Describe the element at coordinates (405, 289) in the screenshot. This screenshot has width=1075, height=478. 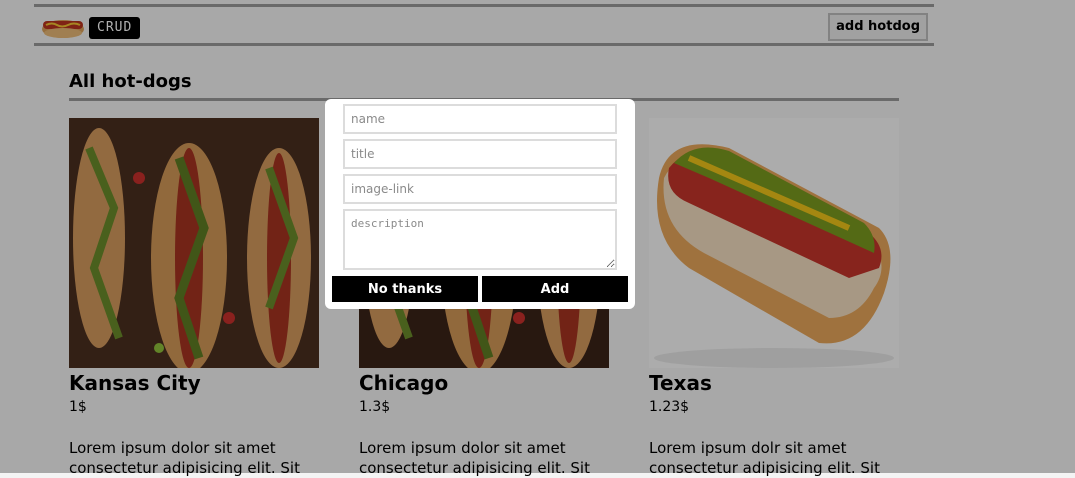
I see `no-thanks-button: No thanks` at that location.